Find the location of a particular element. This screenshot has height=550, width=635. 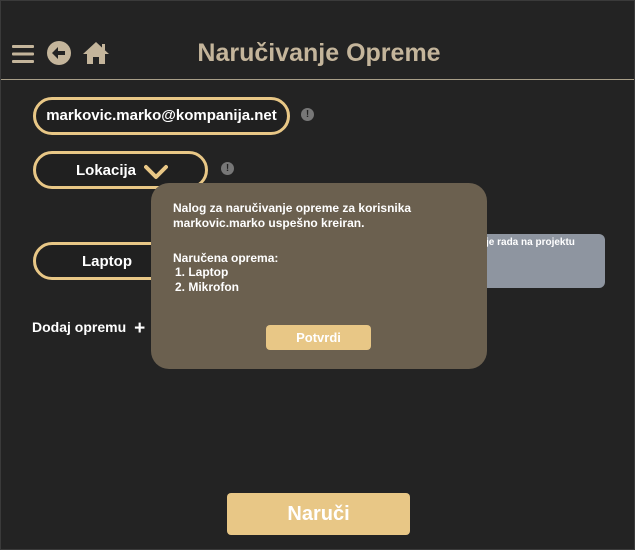

page-title: Naručivanje Opreme is located at coordinates (319, 53).